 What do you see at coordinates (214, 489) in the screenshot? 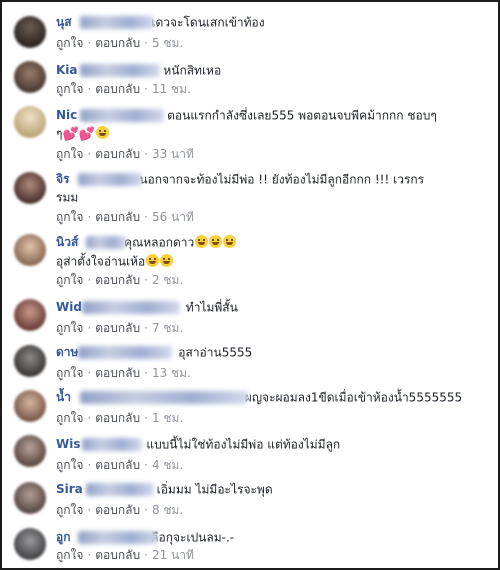
I see `comment-text: เอิ่มมม ไม่มีอะไรจะพุด` at bounding box center [214, 489].